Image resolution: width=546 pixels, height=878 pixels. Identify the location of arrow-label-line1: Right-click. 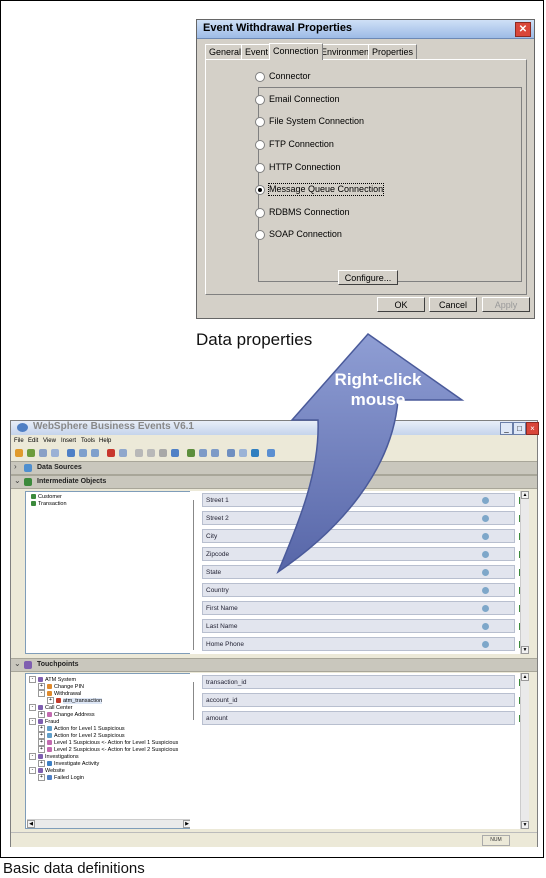
(378, 379).